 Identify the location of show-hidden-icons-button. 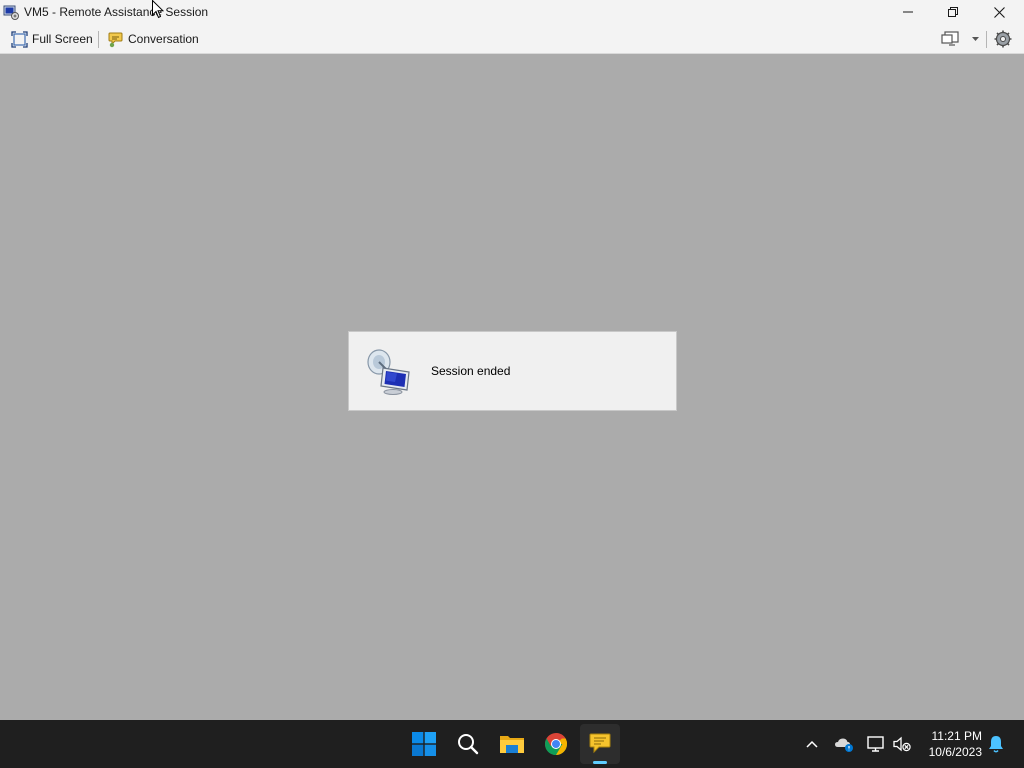
(812, 744).